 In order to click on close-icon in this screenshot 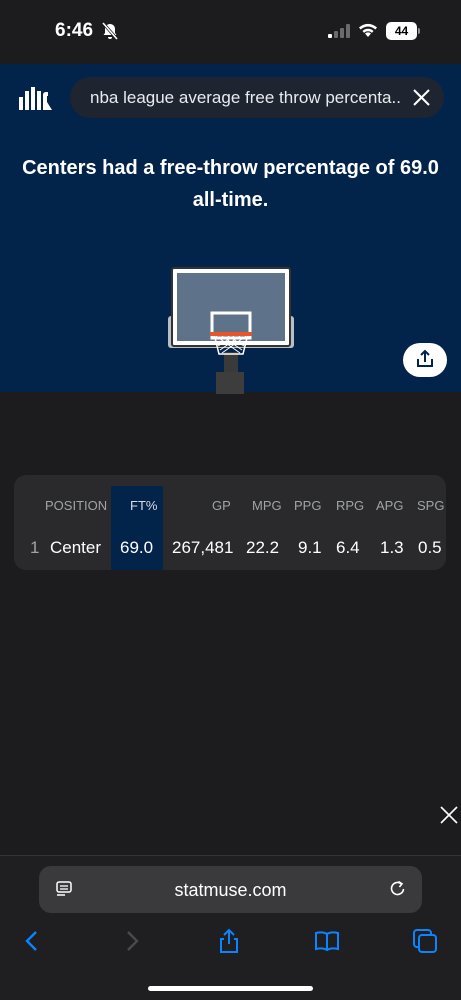, I will do `click(449, 815)`.